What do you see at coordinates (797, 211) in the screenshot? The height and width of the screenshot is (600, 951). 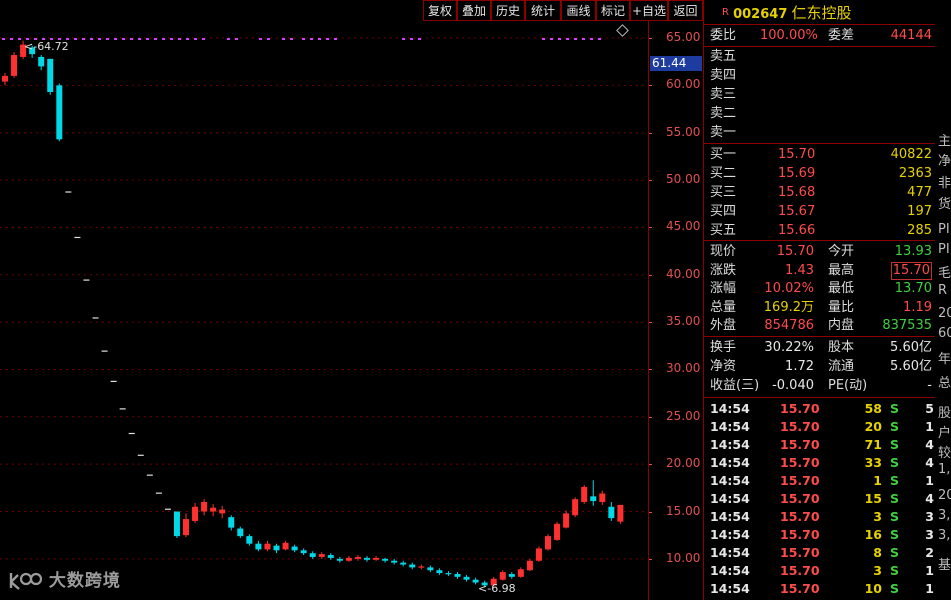 I see `buy-level-price: 15.67` at bounding box center [797, 211].